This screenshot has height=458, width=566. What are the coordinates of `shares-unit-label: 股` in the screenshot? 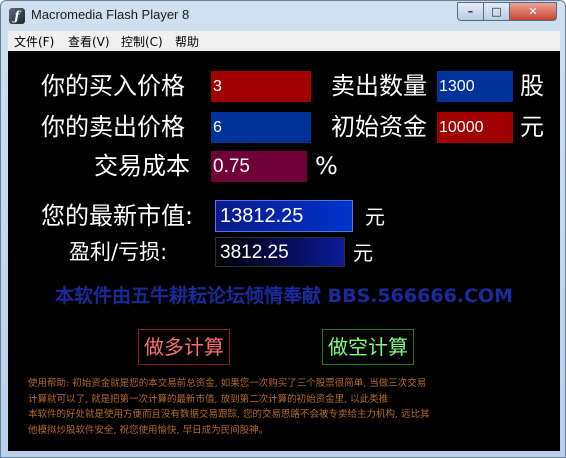 It's located at (532, 86).